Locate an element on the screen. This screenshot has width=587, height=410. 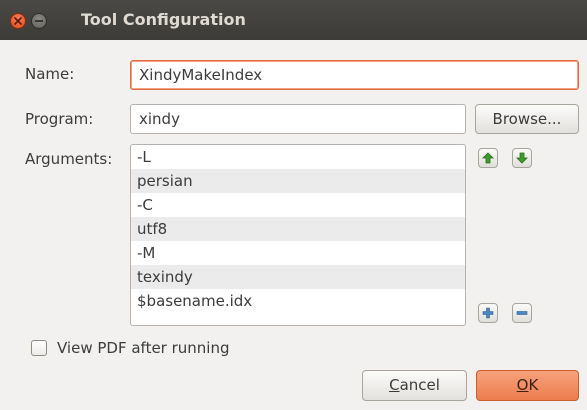
arguments-label: Arguments: is located at coordinates (69, 159).